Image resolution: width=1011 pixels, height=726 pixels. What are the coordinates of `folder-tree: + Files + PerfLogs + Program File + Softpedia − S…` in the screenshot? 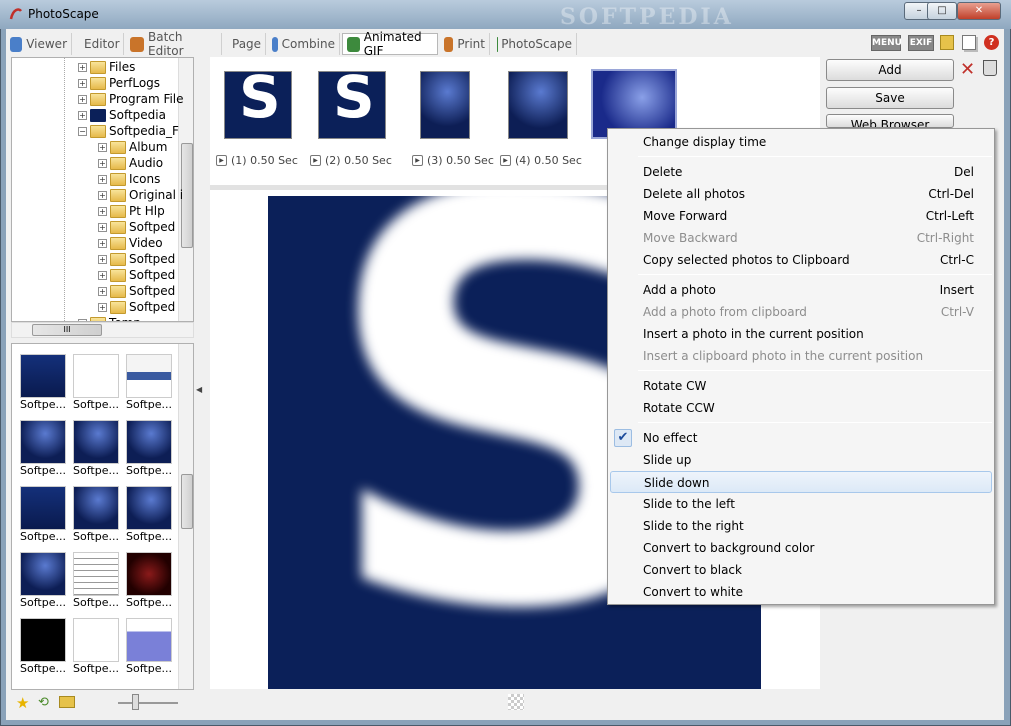 It's located at (102, 189).